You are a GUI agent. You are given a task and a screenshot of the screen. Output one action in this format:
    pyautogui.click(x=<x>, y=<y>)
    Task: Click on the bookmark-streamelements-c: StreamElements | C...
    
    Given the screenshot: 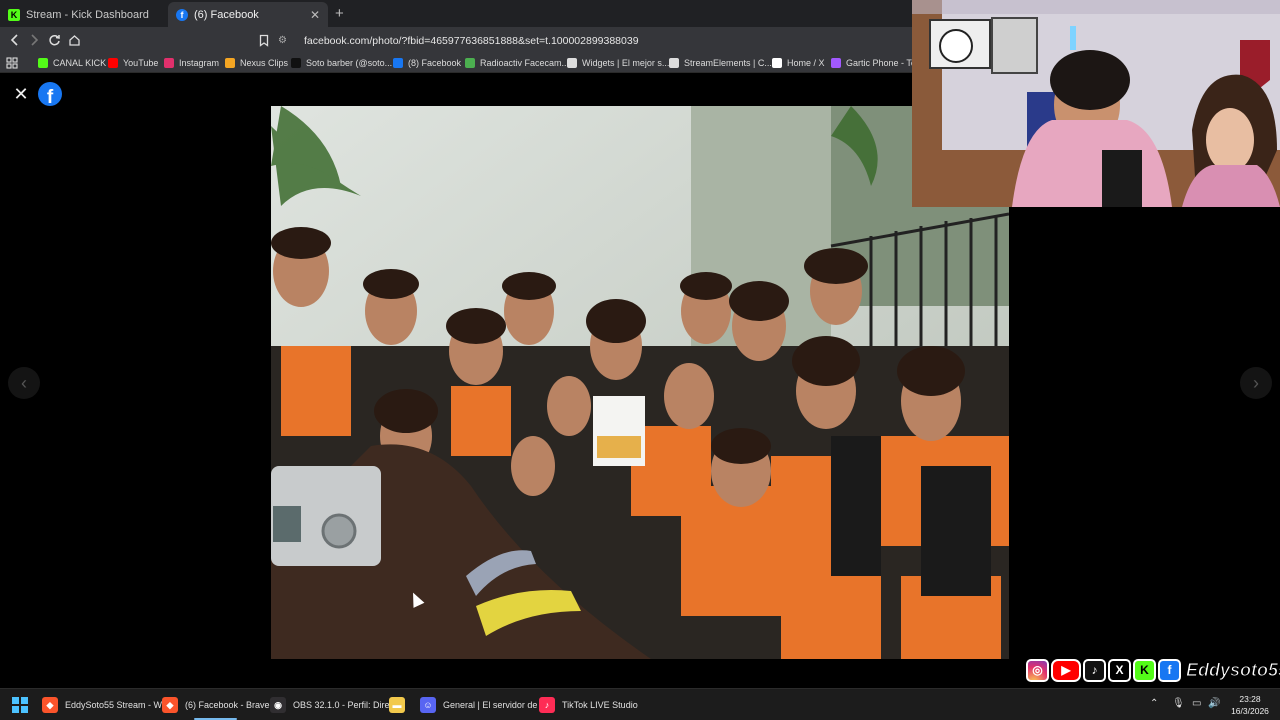 What is the action you would take?
    pyautogui.click(x=720, y=63)
    